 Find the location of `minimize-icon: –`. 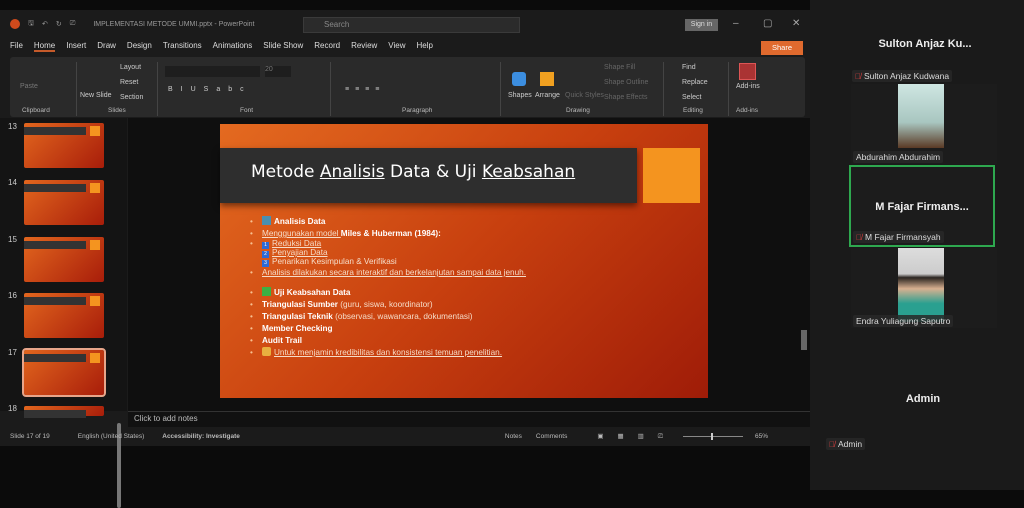

minimize-icon: – is located at coordinates (736, 23).